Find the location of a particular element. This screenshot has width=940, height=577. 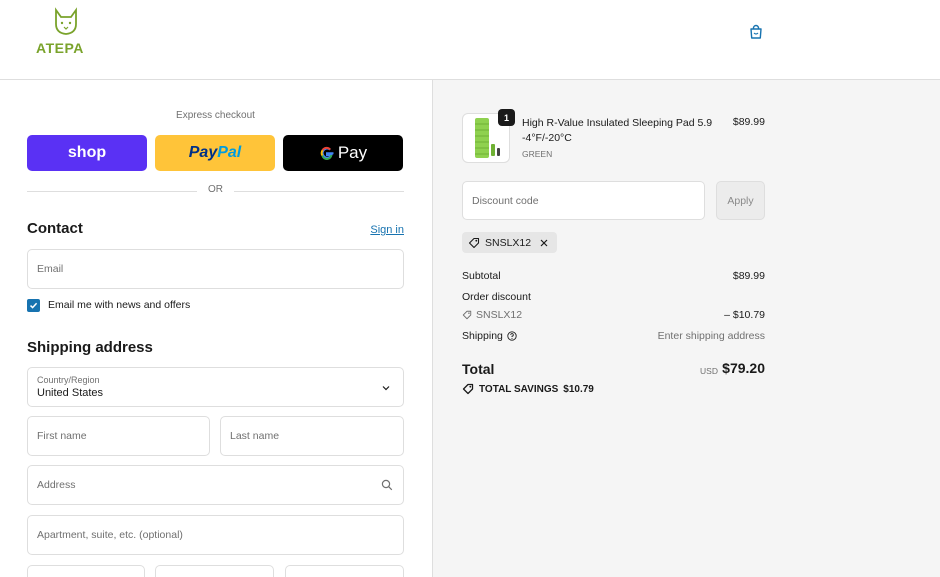

country-value: United States is located at coordinates (70, 393).